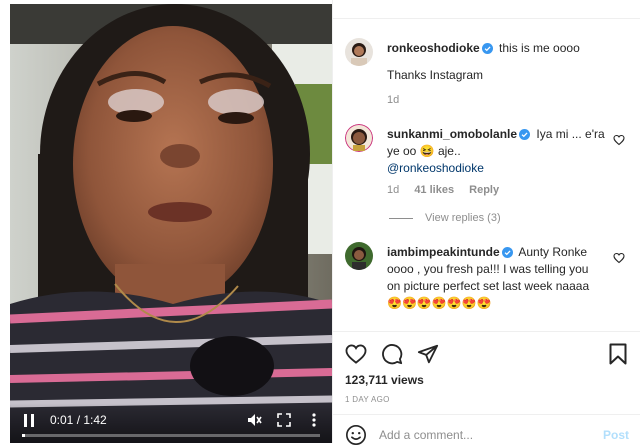 Image resolution: width=640 pixels, height=446 pixels. I want to click on mention-link: @ronkeoshodioke, so click(435, 168).